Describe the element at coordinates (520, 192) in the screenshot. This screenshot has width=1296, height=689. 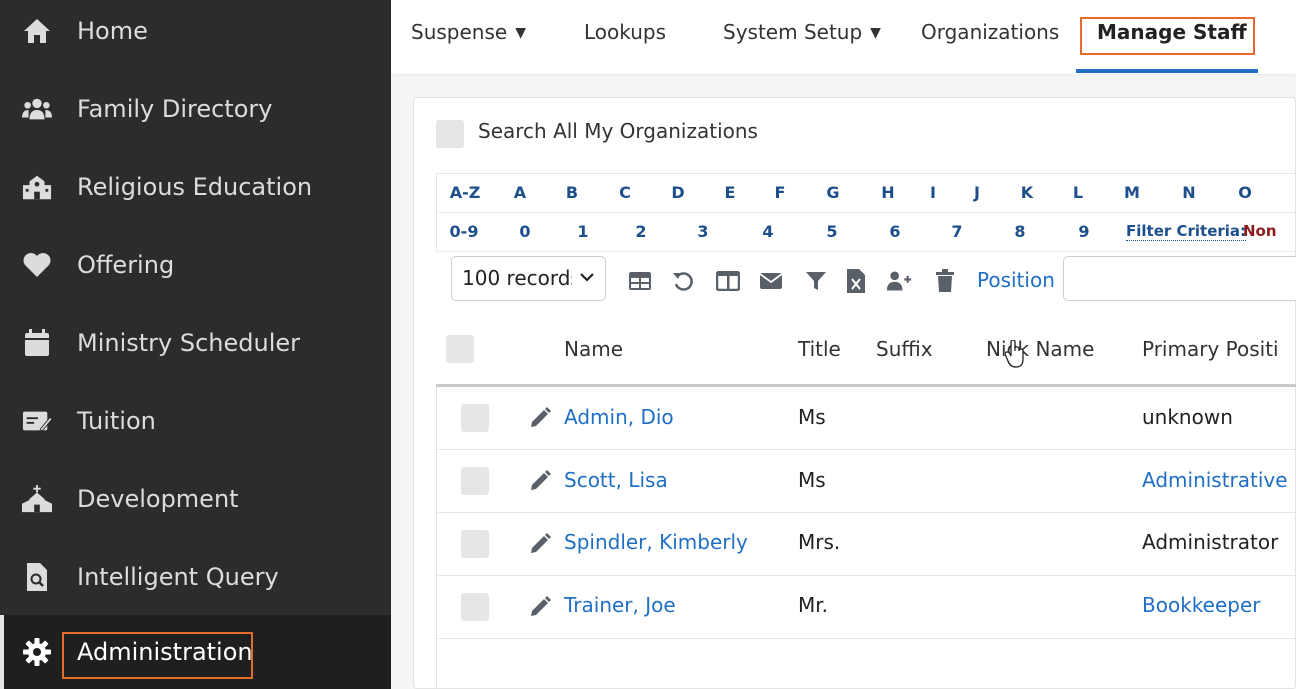
I see `alpha-filter-a: A` at that location.